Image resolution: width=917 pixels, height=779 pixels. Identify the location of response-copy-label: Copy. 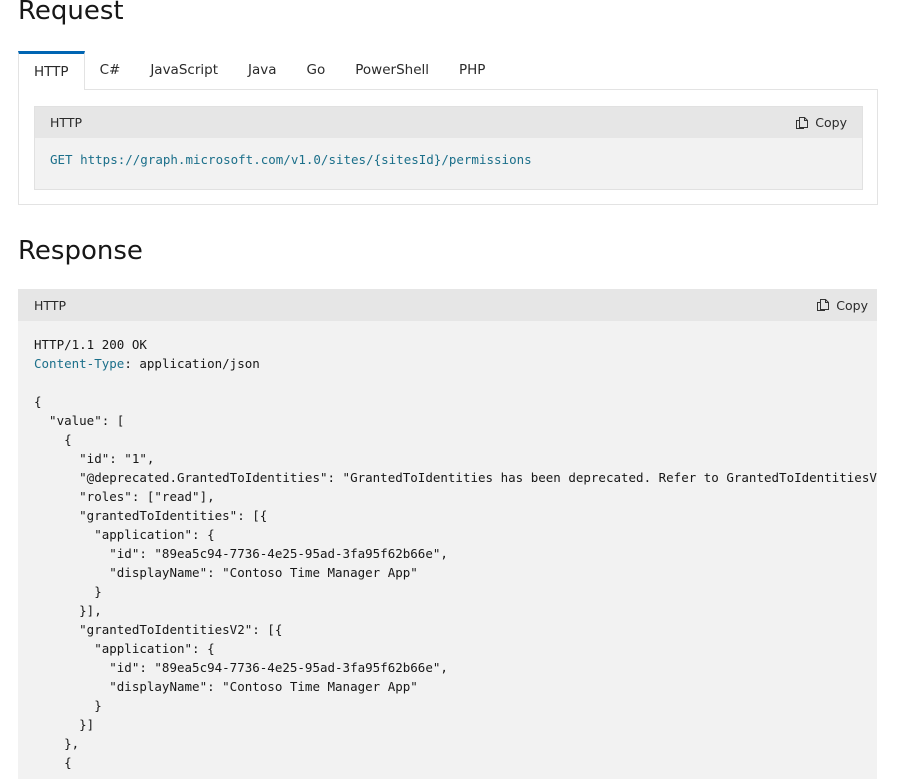
(852, 305).